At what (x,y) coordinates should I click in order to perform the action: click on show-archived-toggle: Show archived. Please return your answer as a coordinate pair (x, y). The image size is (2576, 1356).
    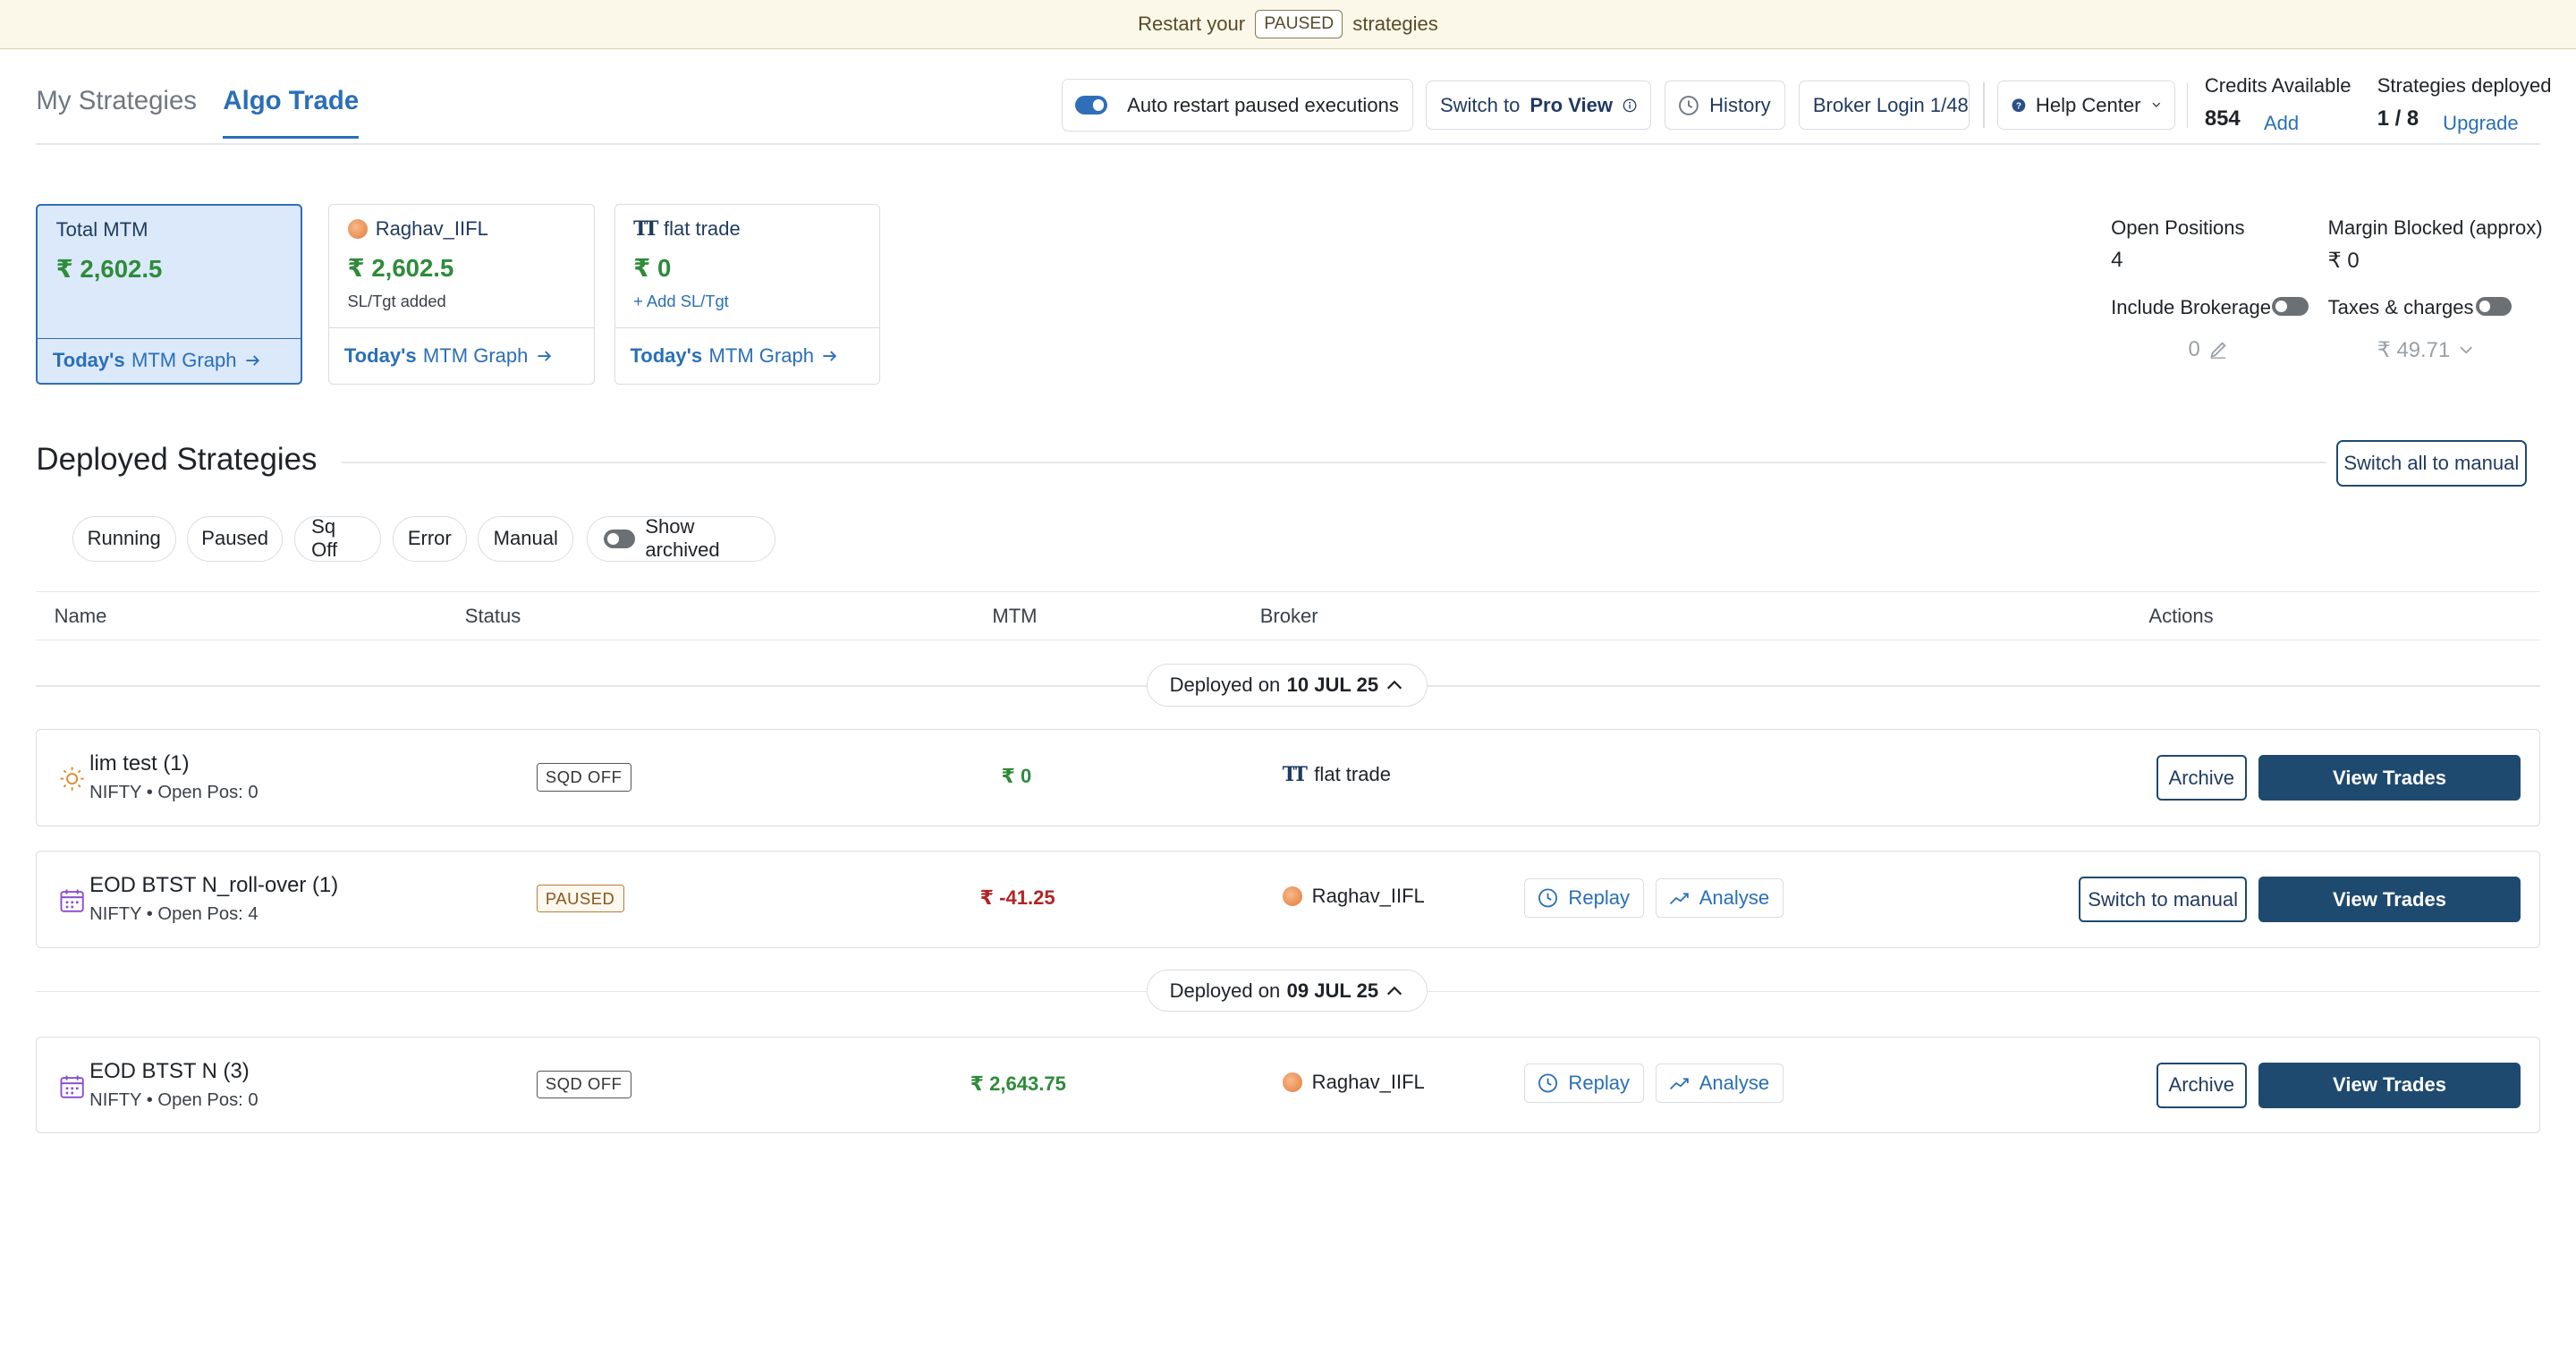
    Looking at the image, I should click on (680, 539).